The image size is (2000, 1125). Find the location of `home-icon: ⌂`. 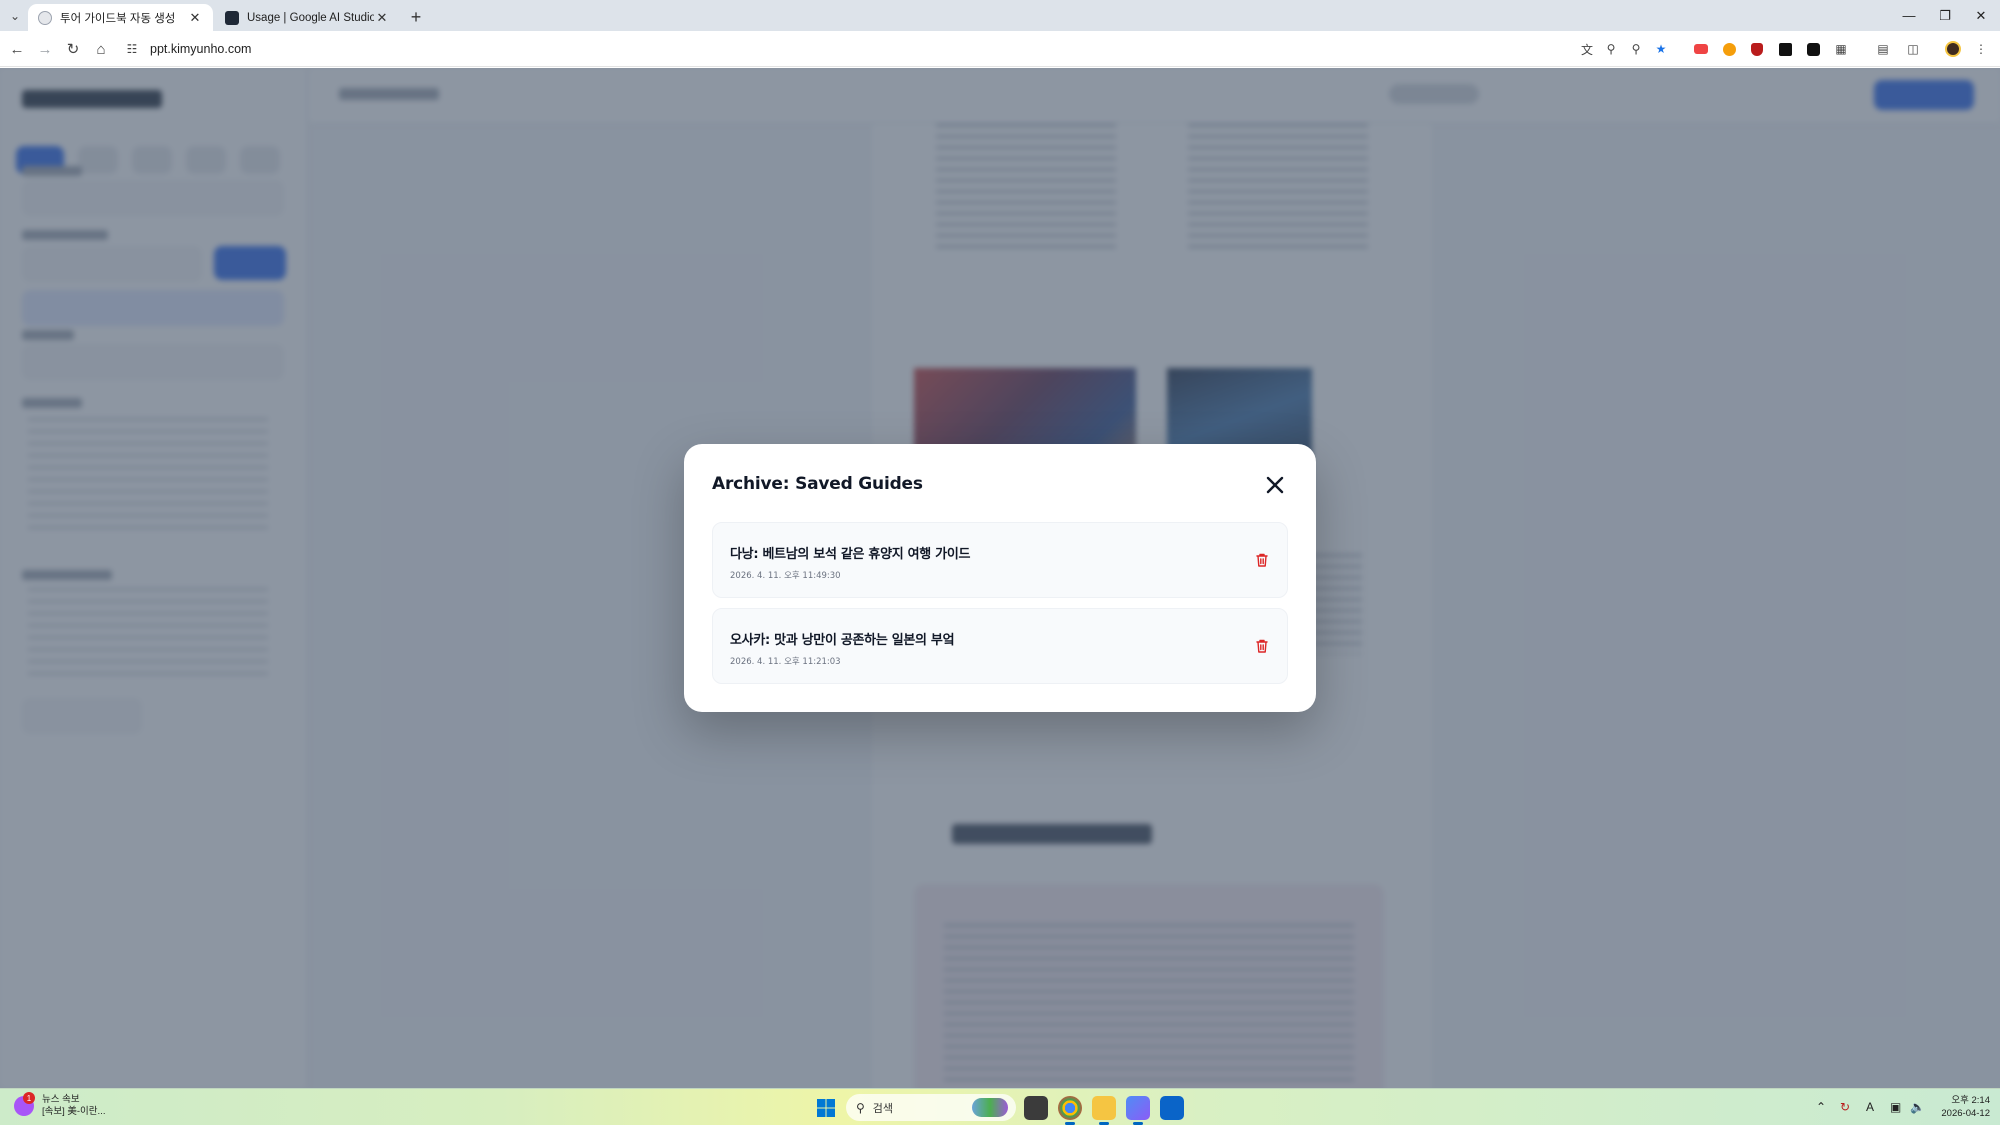

home-icon: ⌂ is located at coordinates (101, 49).